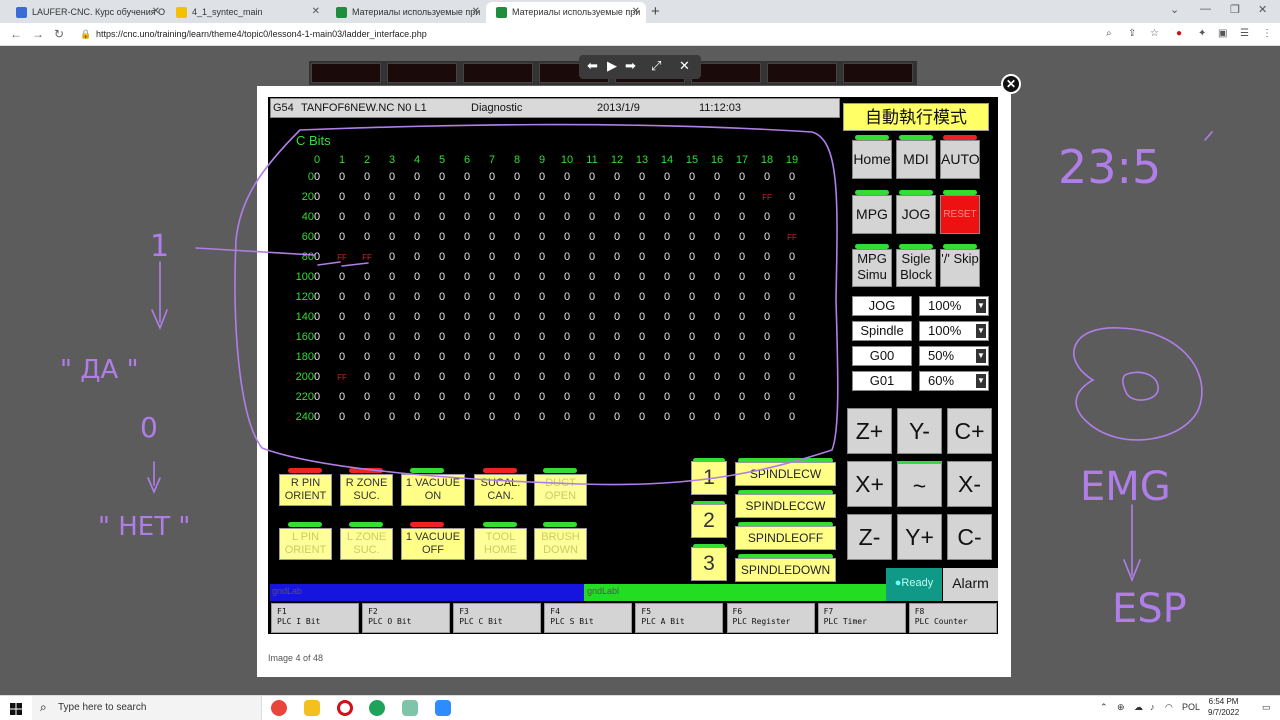 Image resolution: width=1280 pixels, height=720 pixels. What do you see at coordinates (315, 618) in the screenshot?
I see `fkey-button: F1 PLC I Bit` at bounding box center [315, 618].